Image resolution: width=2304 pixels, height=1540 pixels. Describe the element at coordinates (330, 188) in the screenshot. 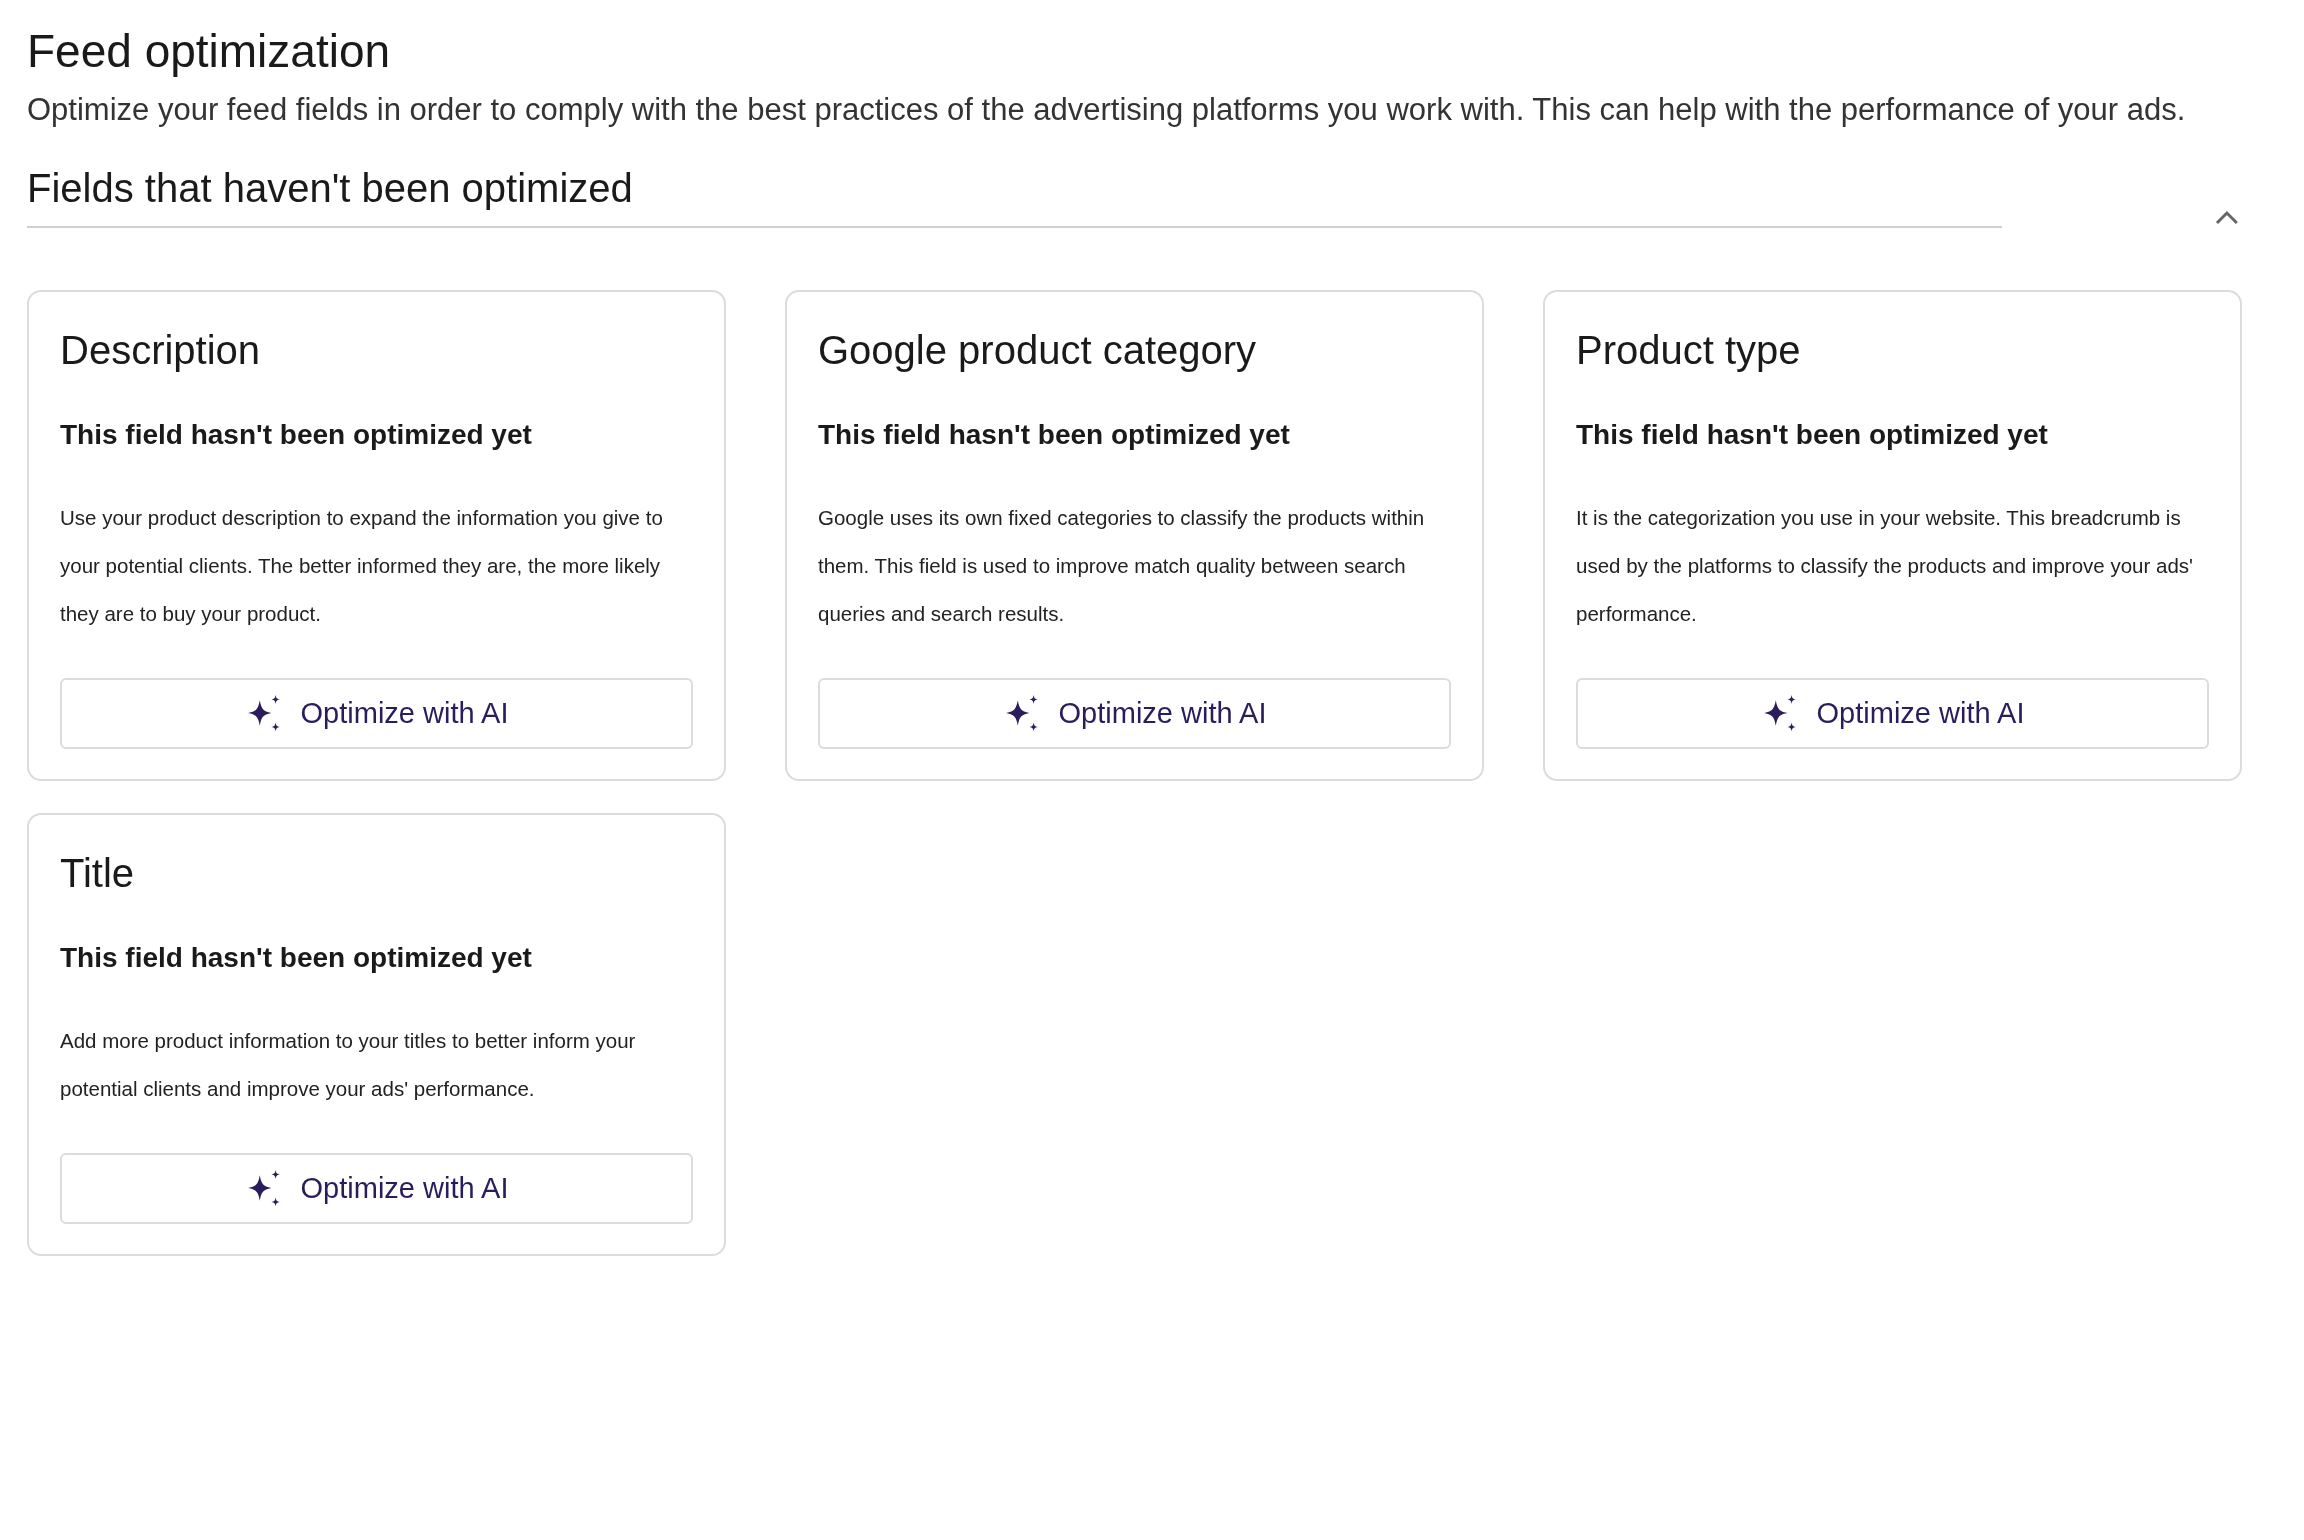

I see `section-title: Fields that haven't been optimized` at that location.